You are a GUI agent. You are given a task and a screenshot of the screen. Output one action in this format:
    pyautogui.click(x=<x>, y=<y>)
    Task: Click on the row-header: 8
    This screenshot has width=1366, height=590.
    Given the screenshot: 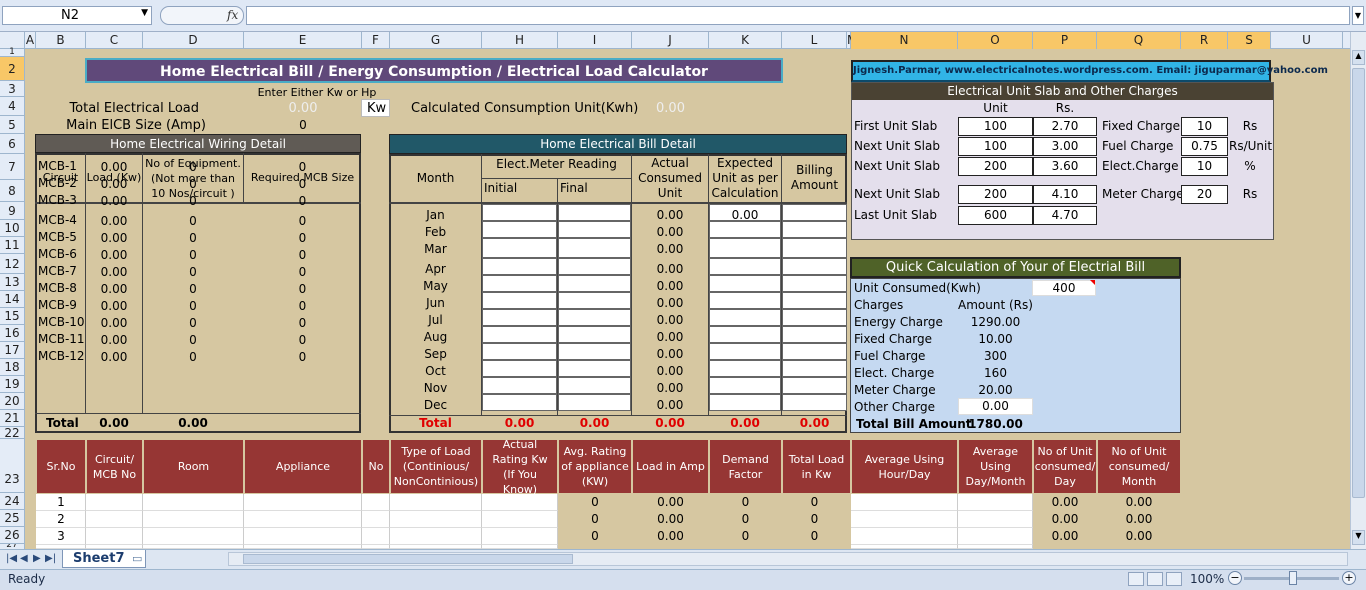 What is the action you would take?
    pyautogui.click(x=12, y=191)
    